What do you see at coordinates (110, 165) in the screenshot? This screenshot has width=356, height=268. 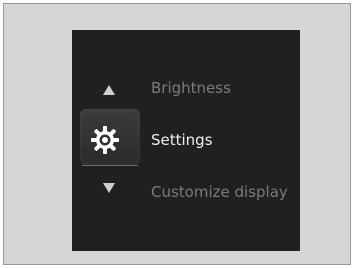 I see `selector-bottom-divider` at bounding box center [110, 165].